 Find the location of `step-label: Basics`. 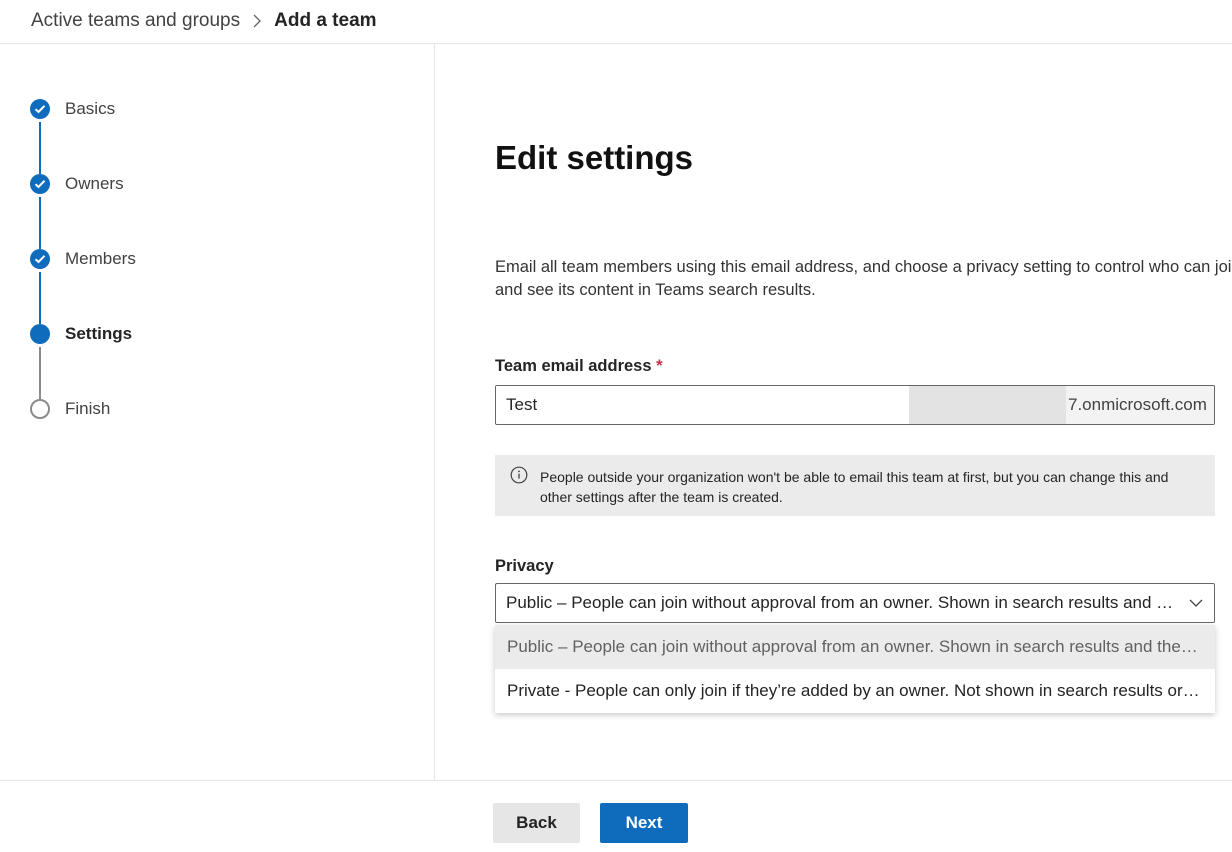

step-label: Basics is located at coordinates (90, 108).